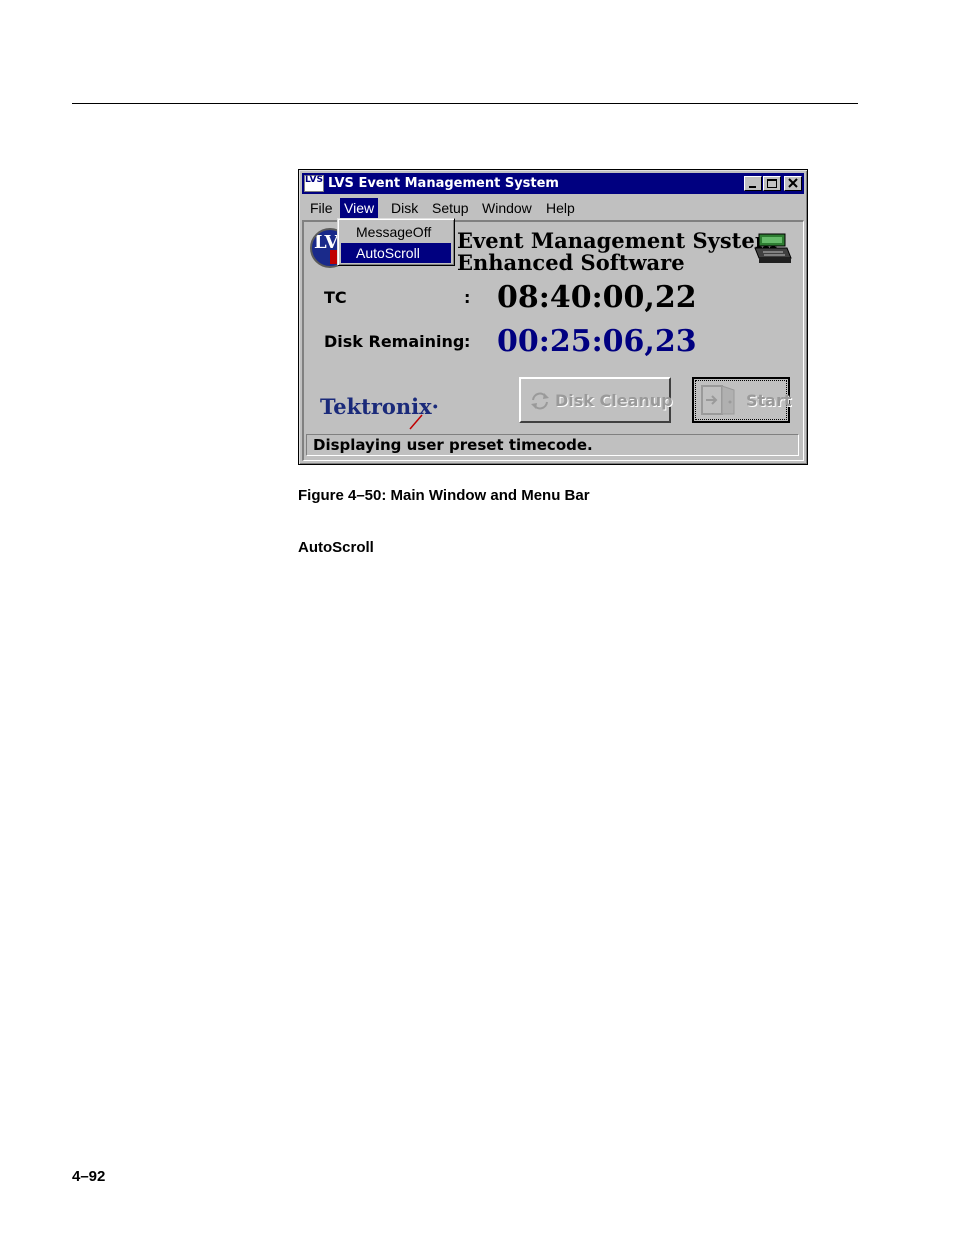  I want to click on maximize-button, so click(772, 183).